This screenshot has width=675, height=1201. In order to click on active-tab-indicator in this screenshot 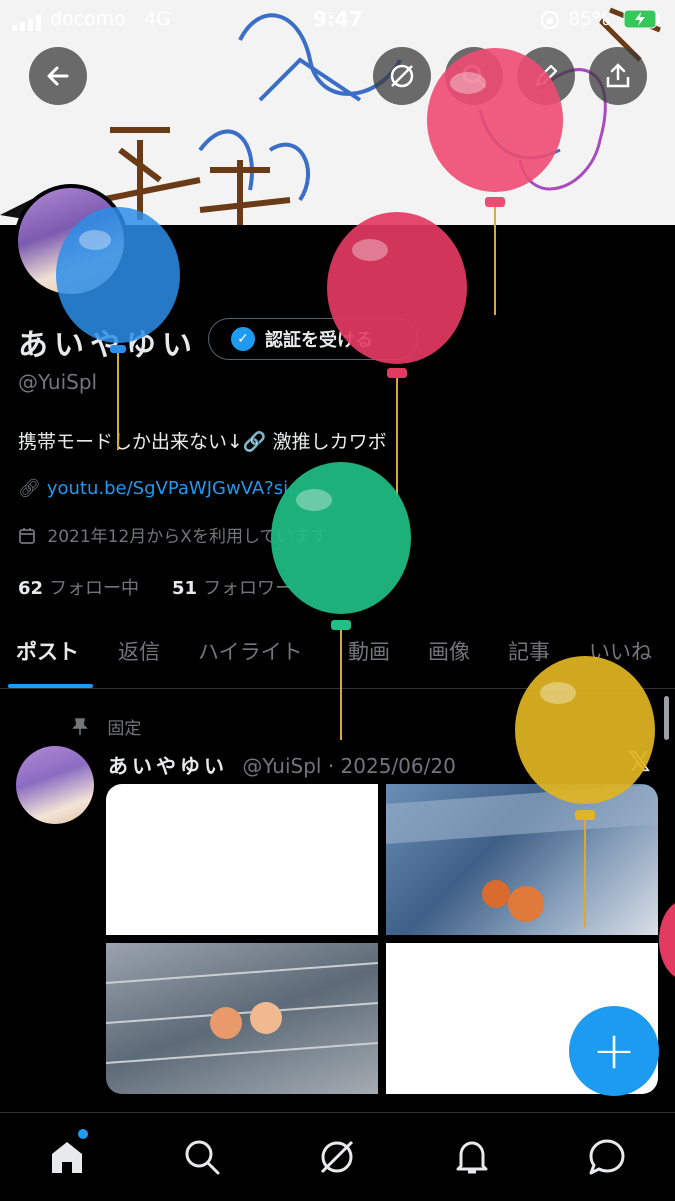, I will do `click(50, 686)`.